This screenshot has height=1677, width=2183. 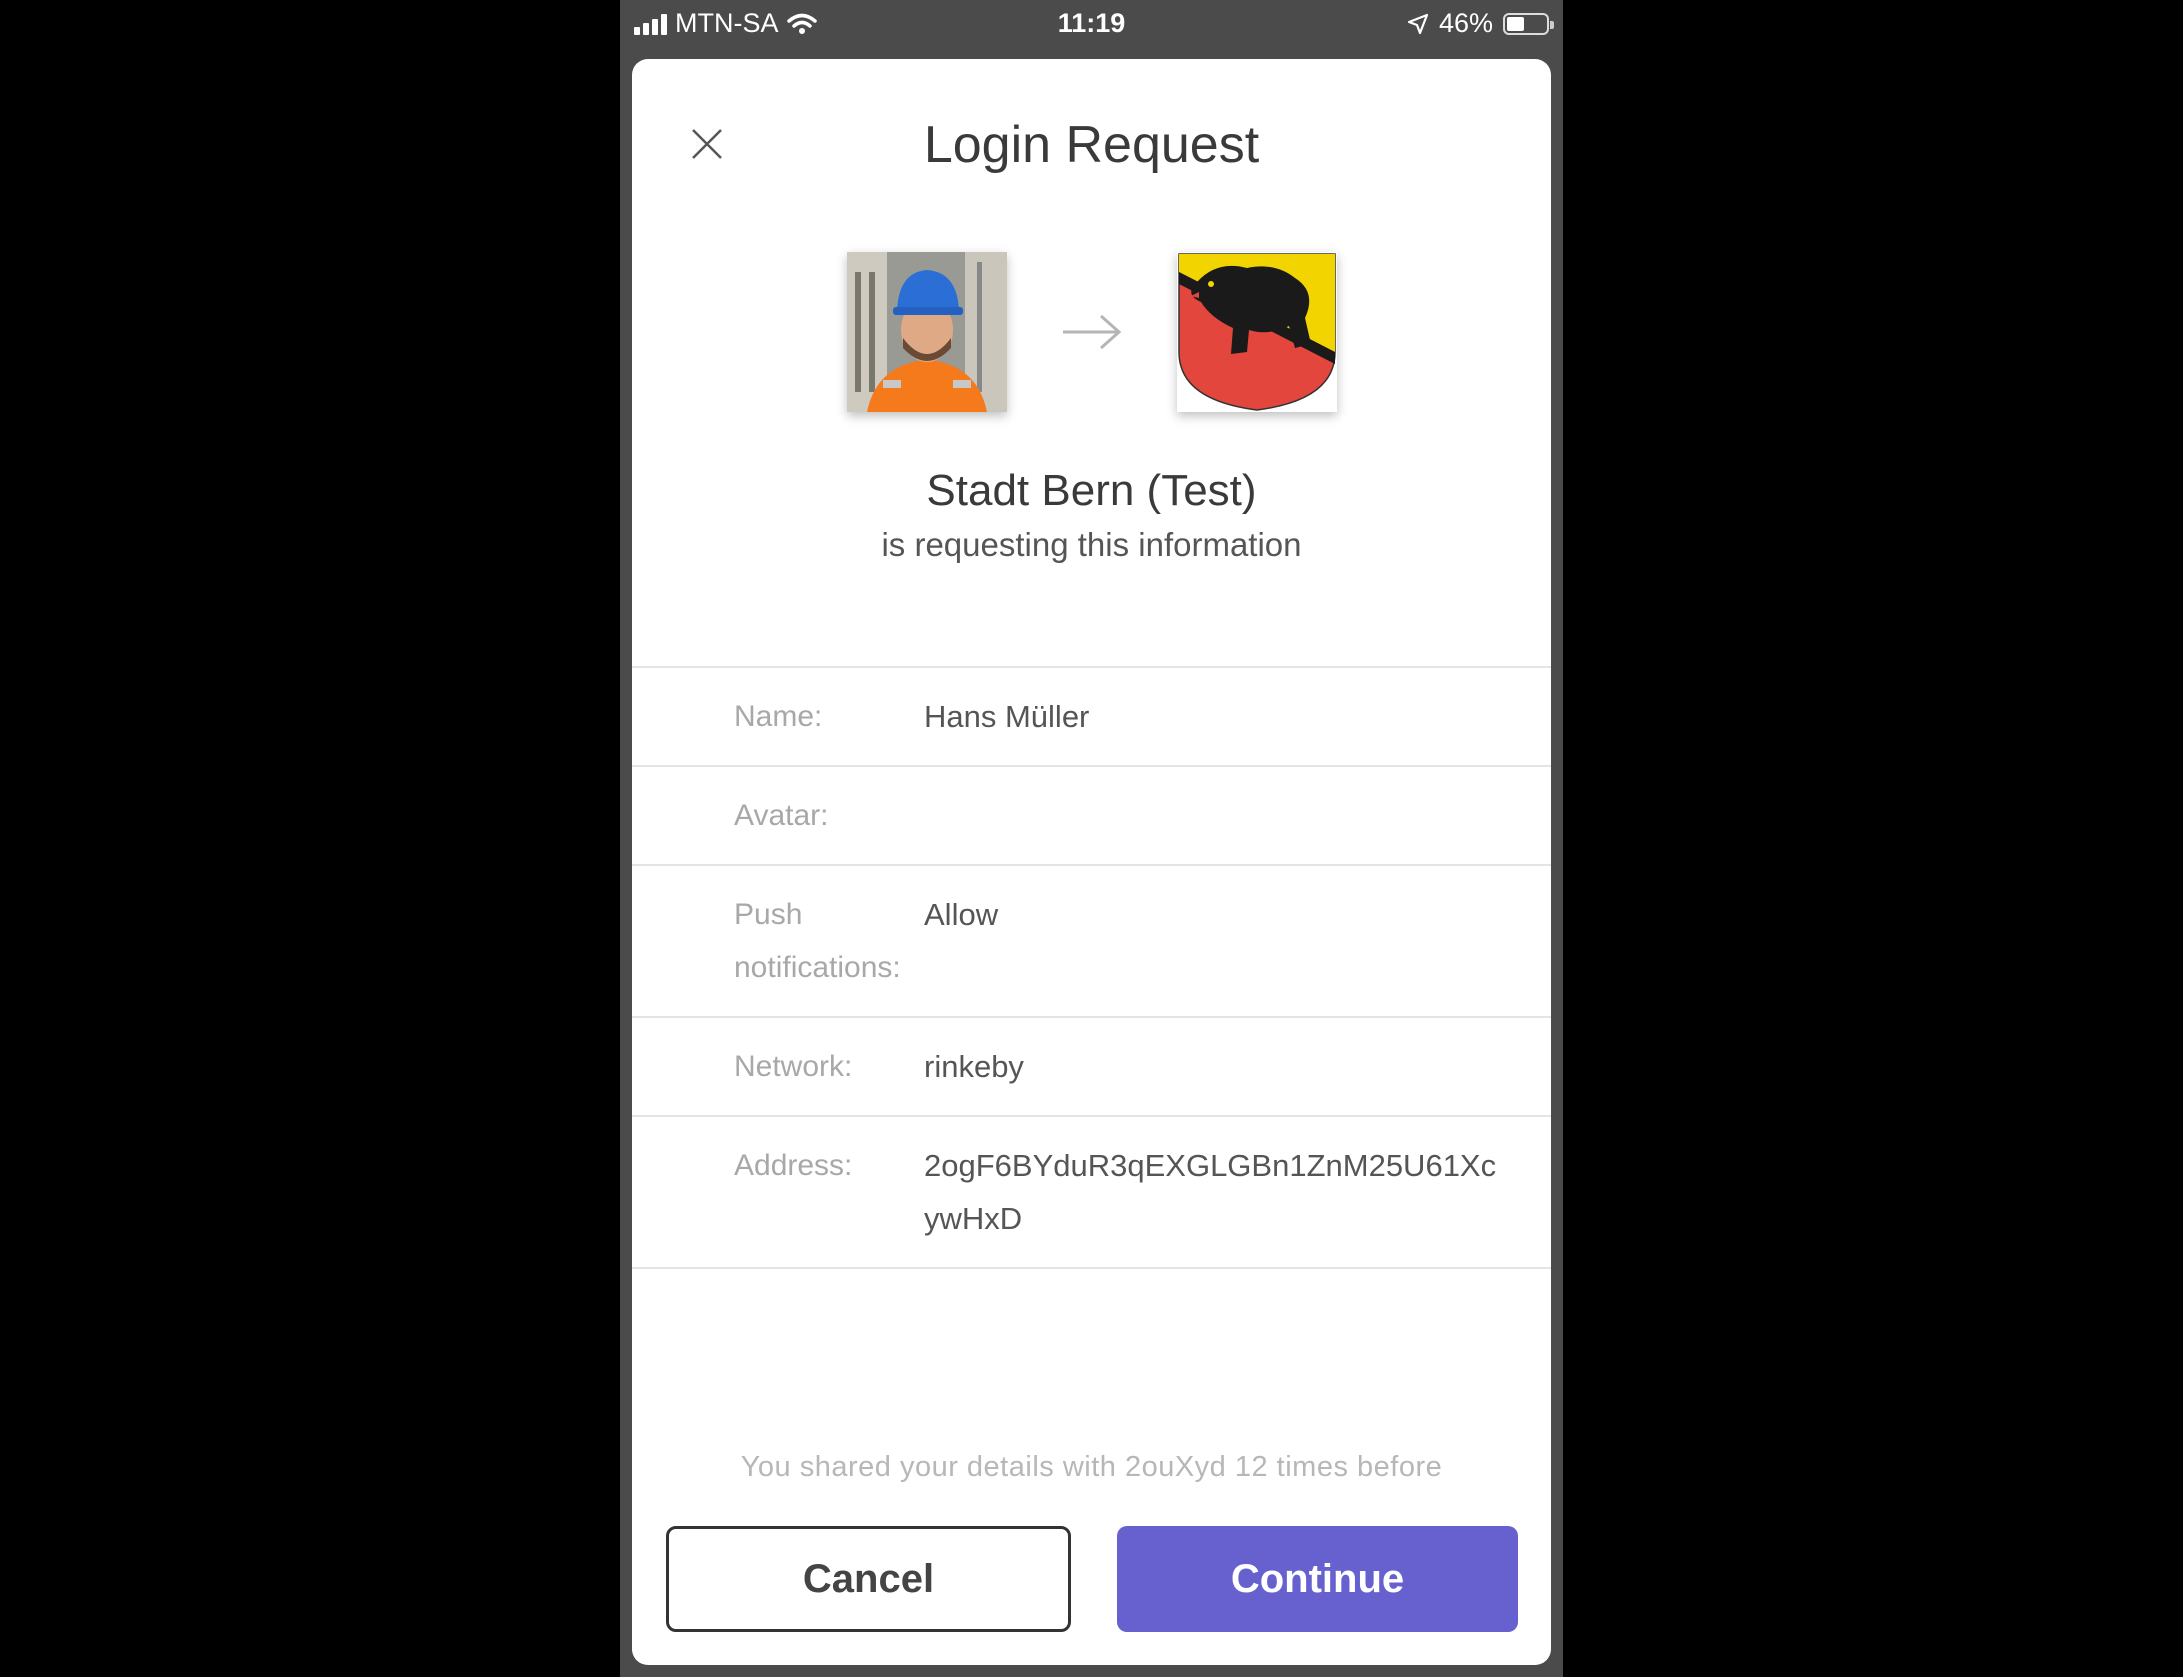 I want to click on requester-name: Stadt Bern (Test), so click(x=1091, y=490).